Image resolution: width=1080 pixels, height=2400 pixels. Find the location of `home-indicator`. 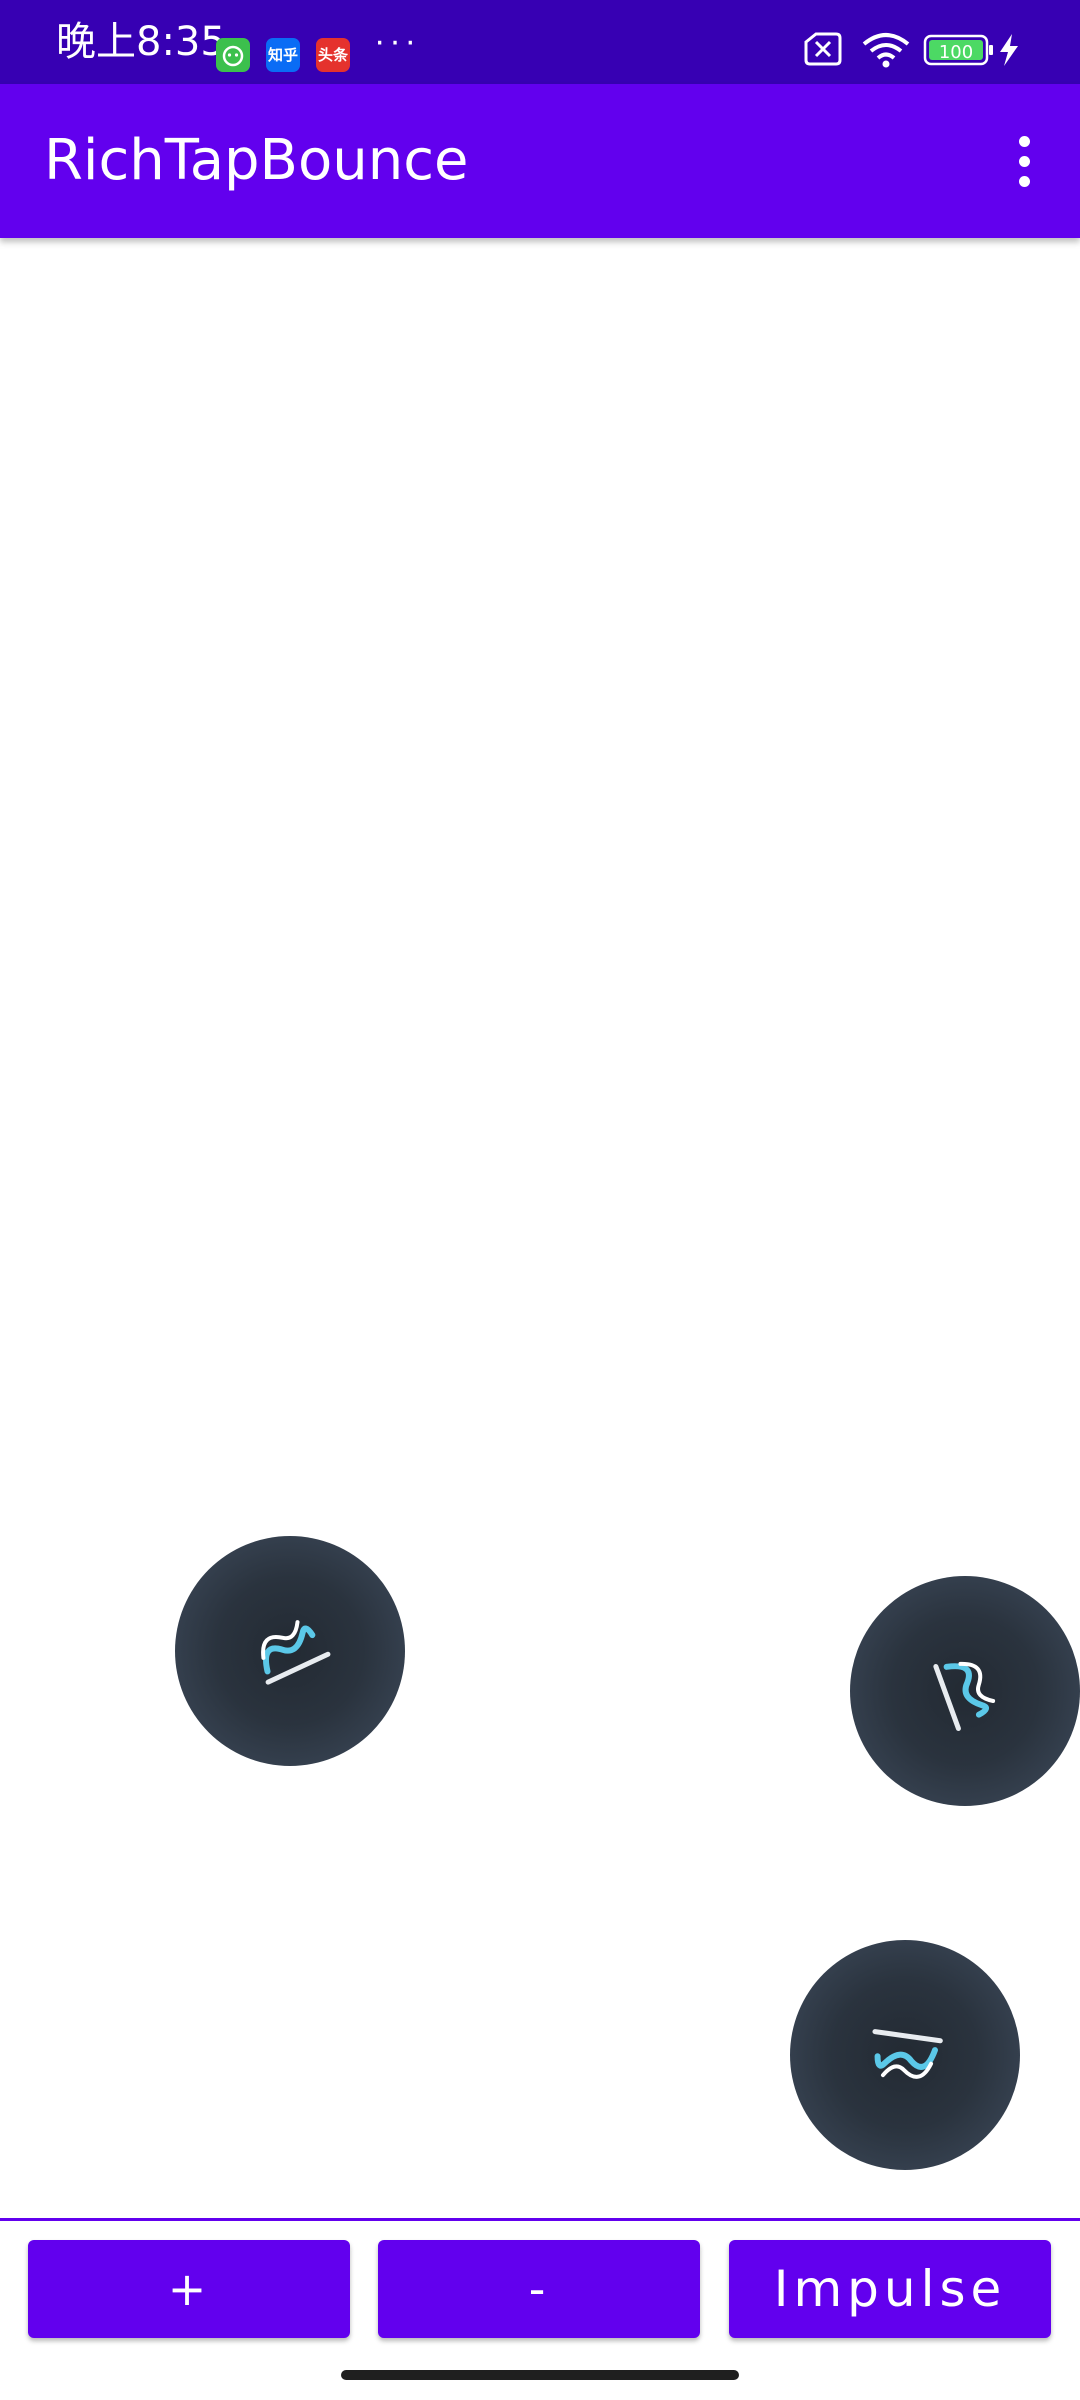

home-indicator is located at coordinates (540, 2375).